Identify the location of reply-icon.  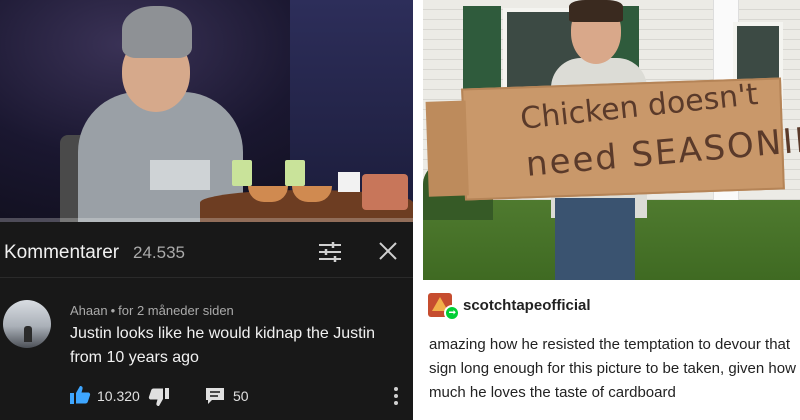
(215, 396).